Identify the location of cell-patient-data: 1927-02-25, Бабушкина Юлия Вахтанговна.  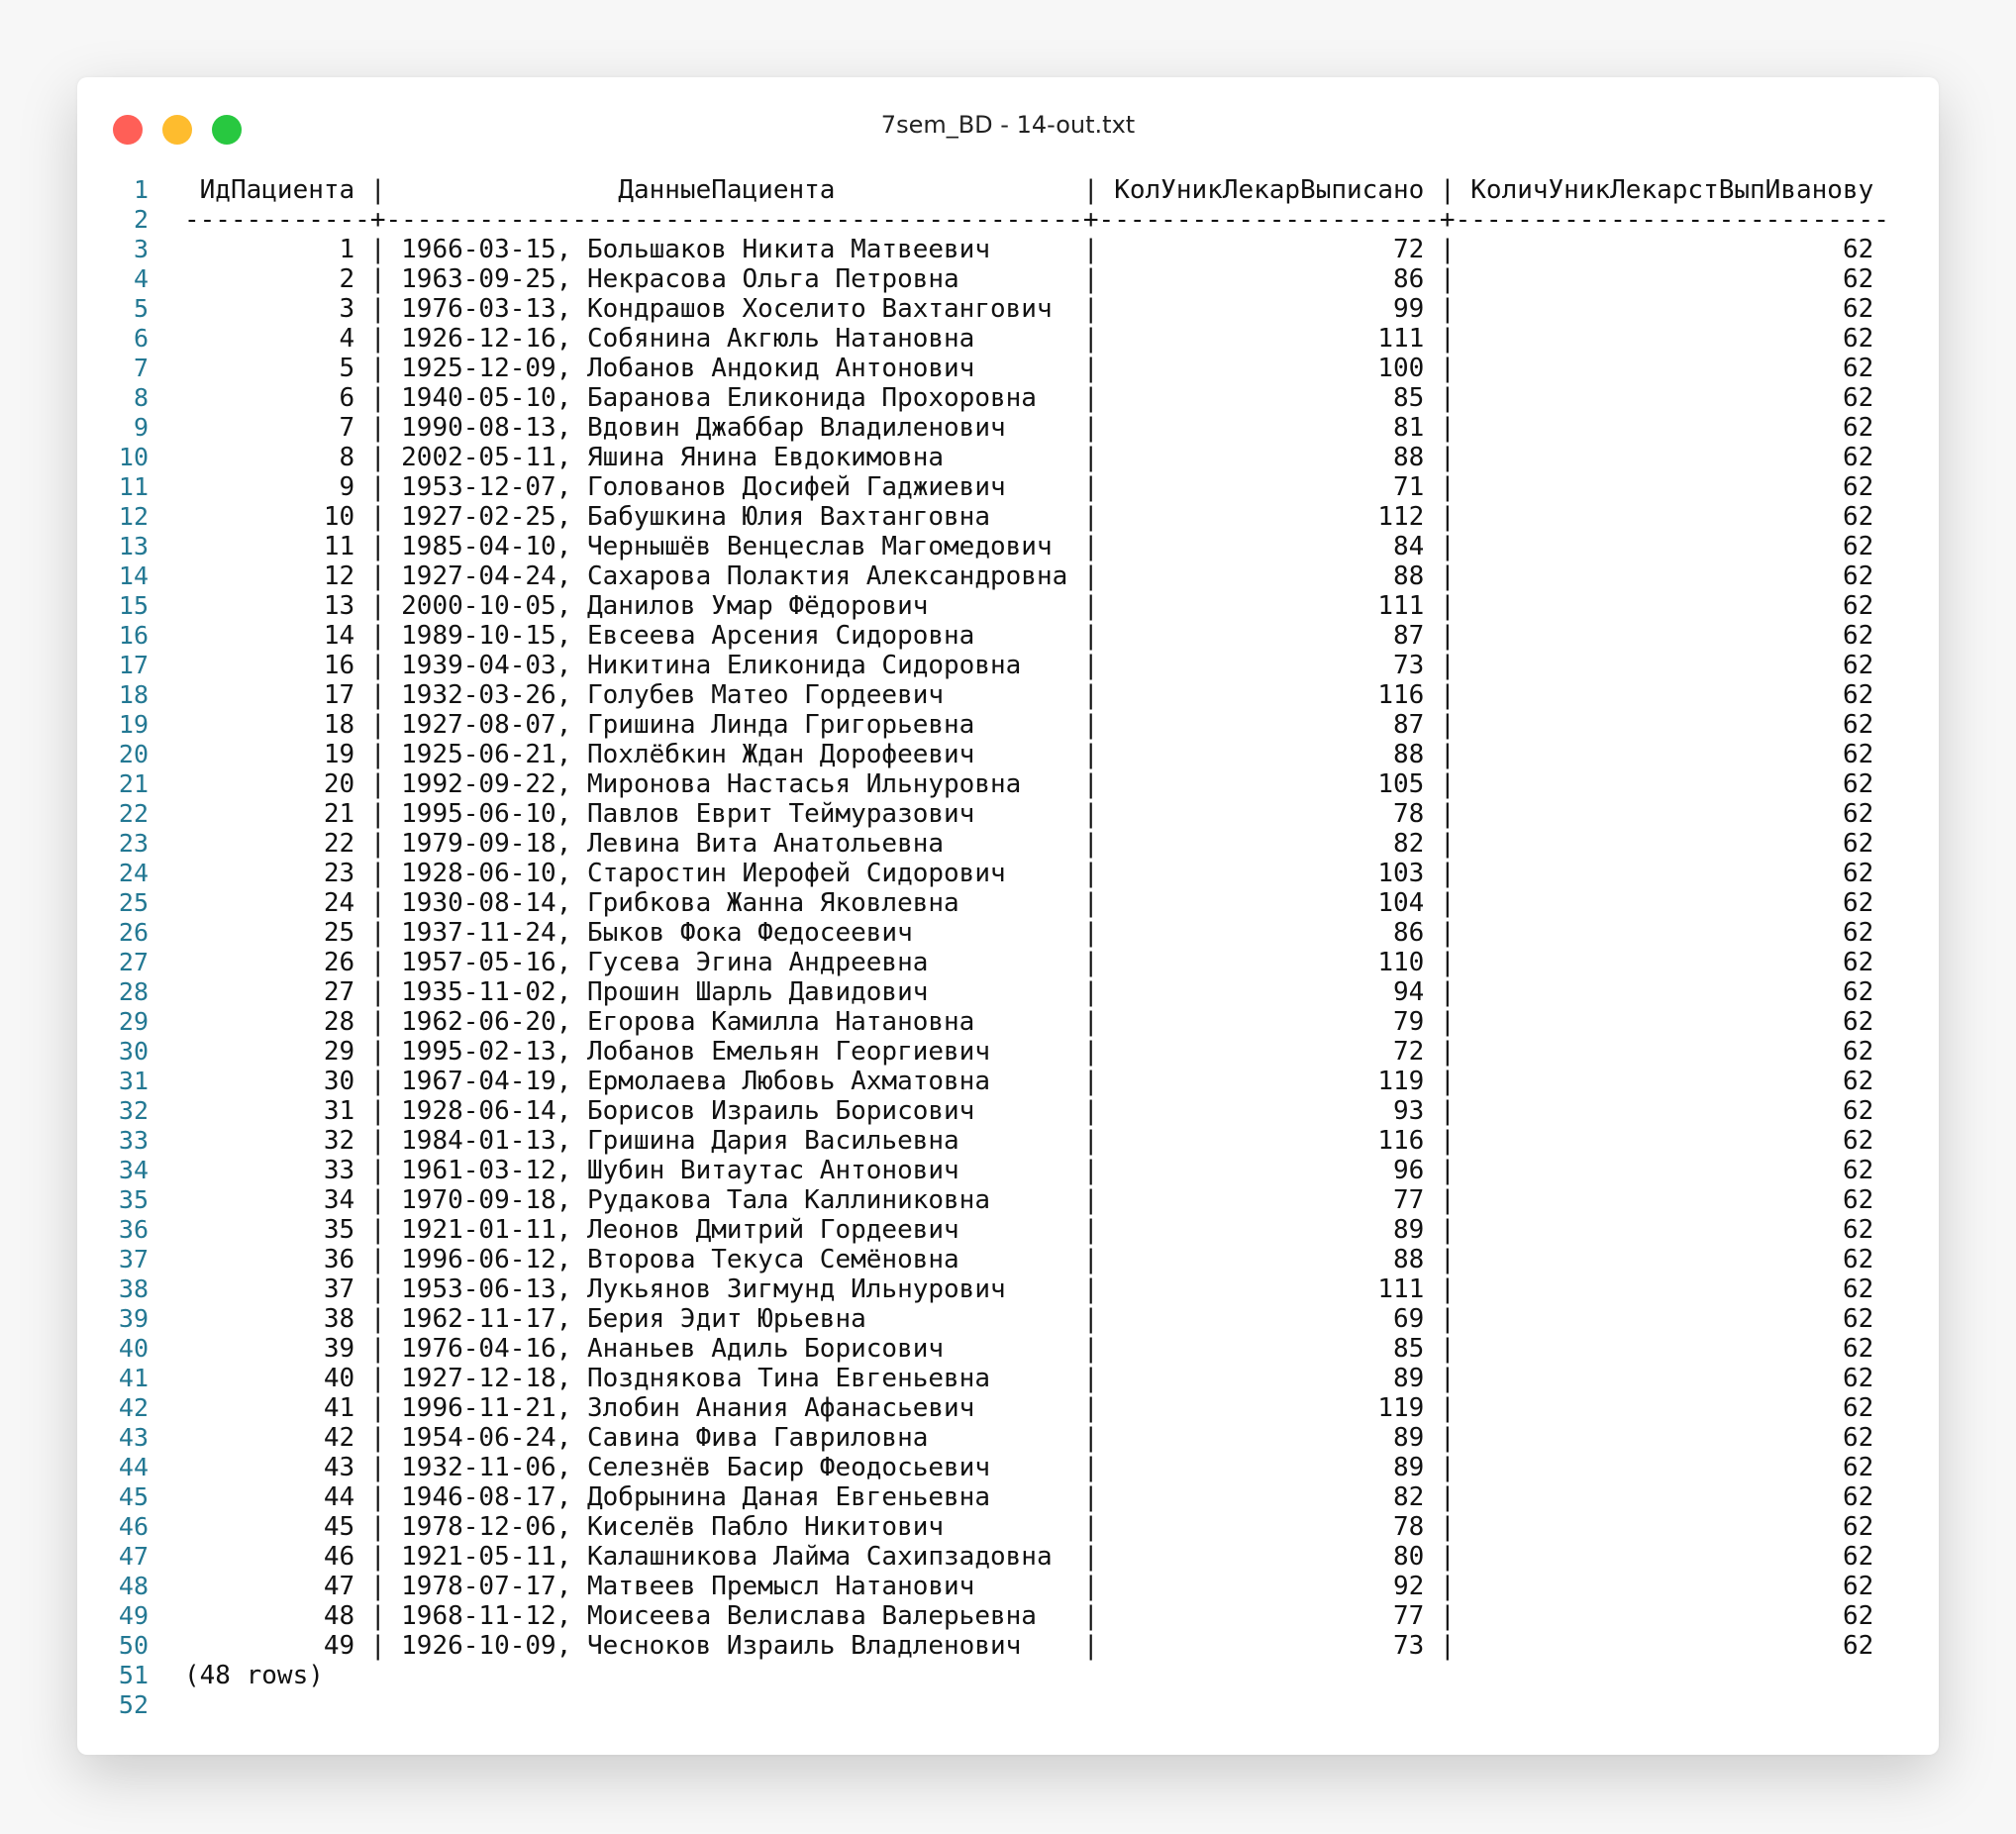
(734, 517).